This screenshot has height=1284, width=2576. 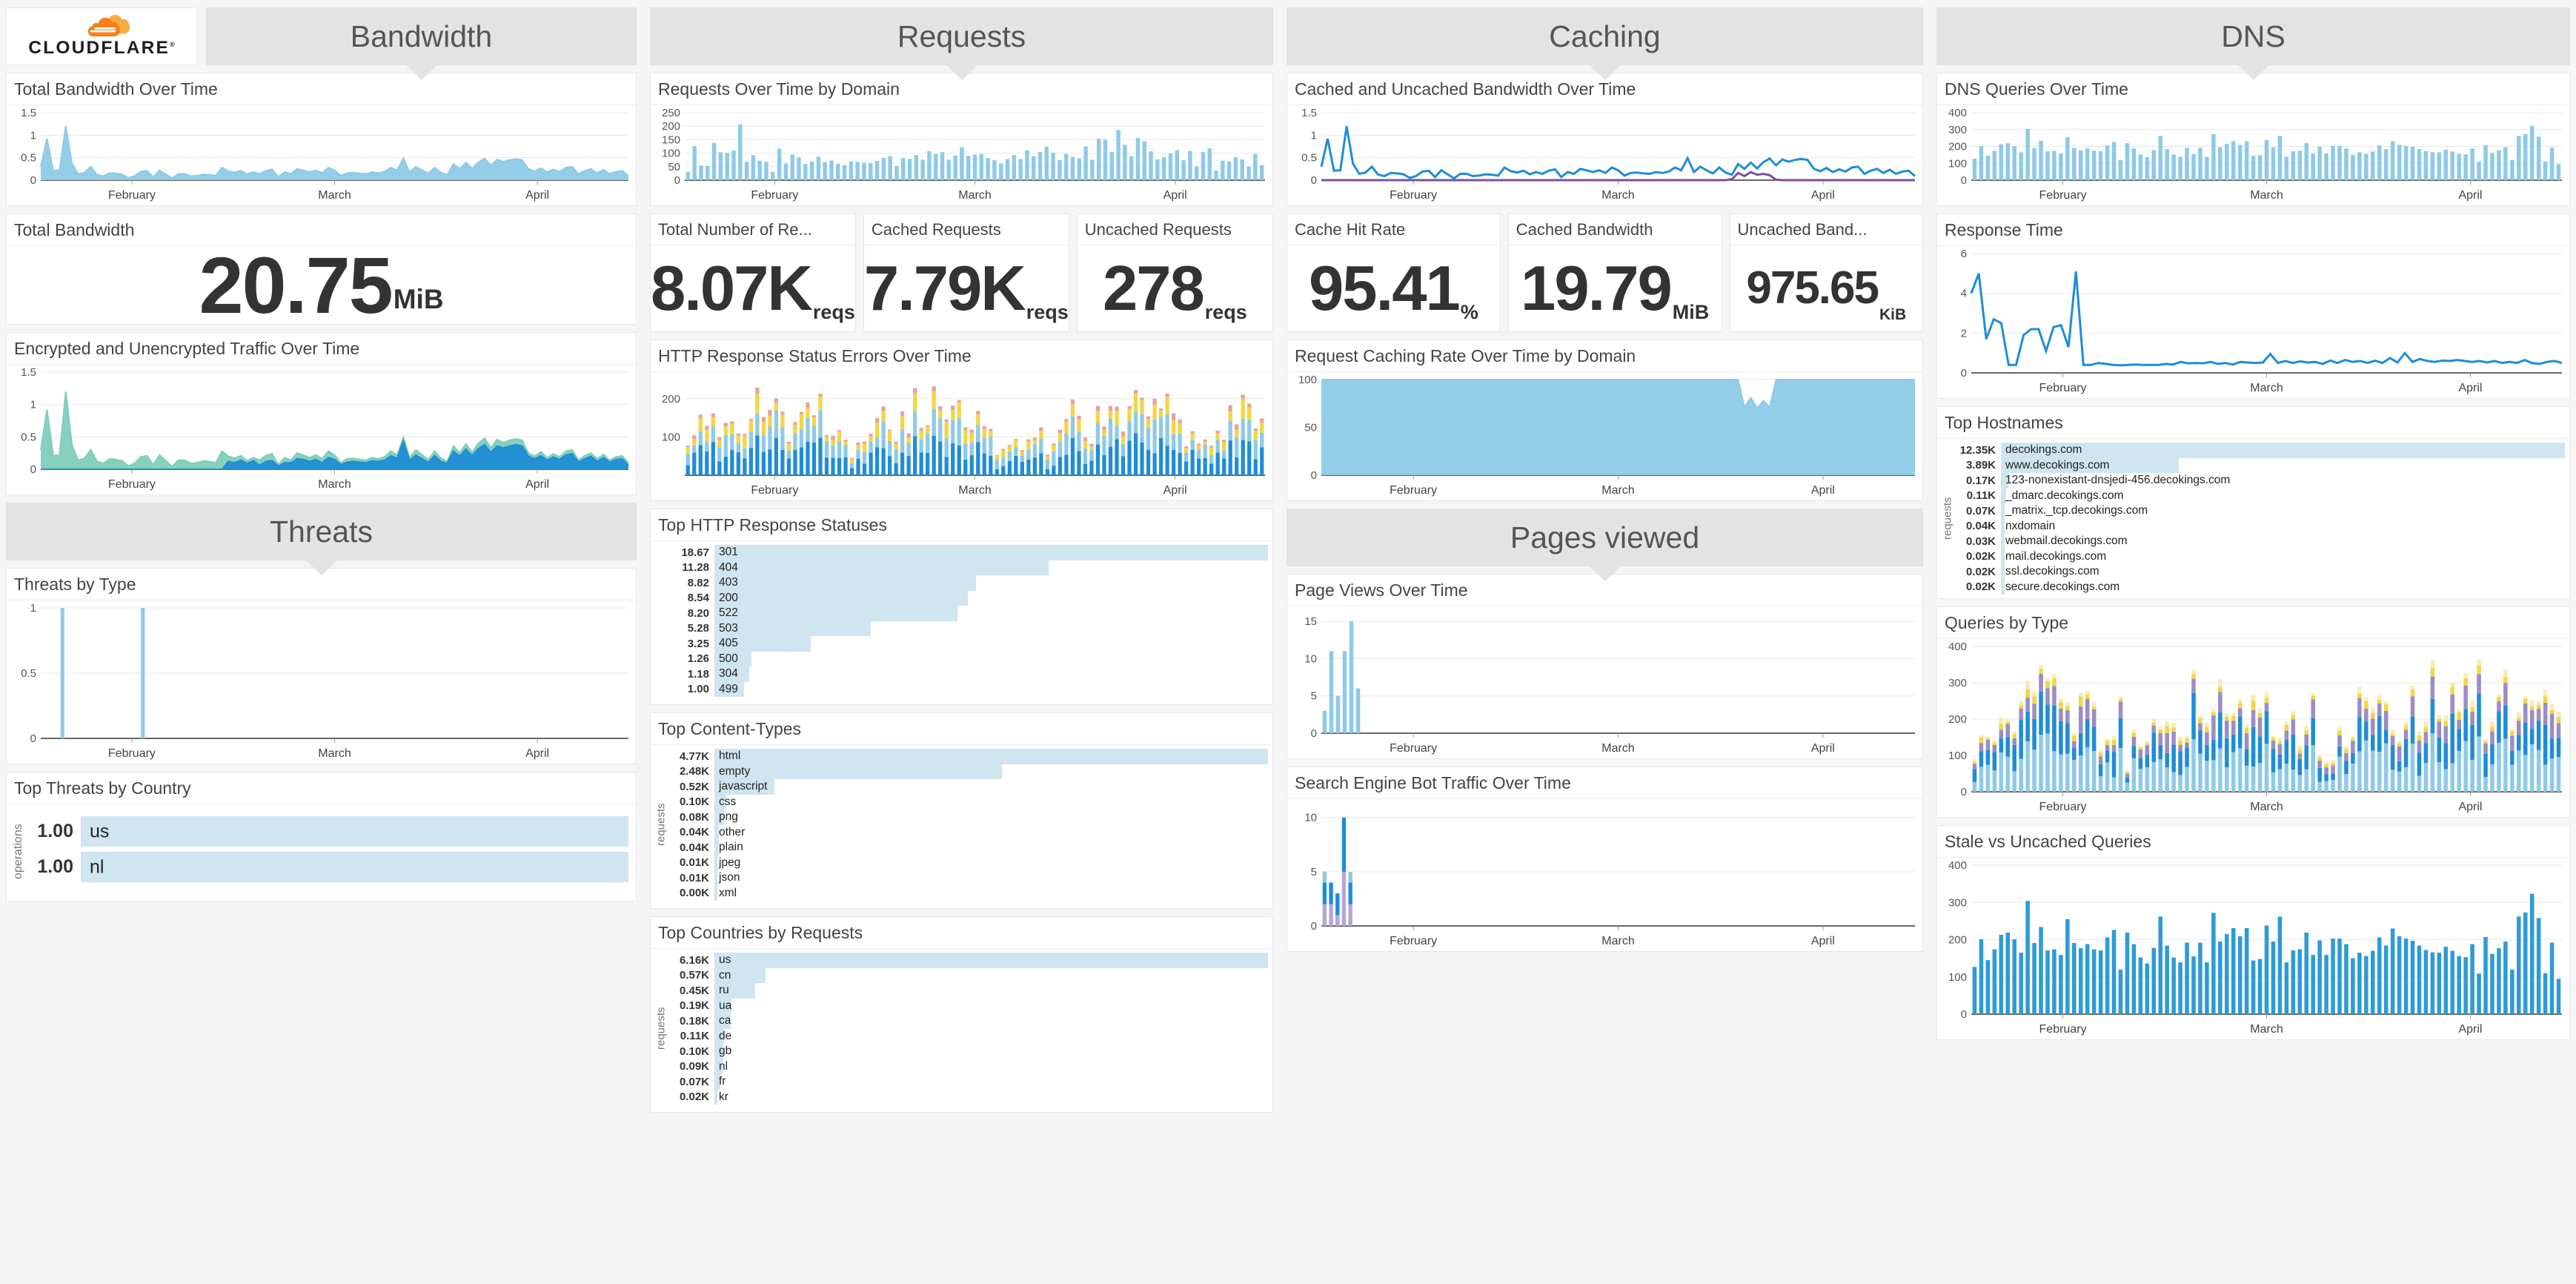 I want to click on list-item-bar-track: ru, so click(x=991, y=991).